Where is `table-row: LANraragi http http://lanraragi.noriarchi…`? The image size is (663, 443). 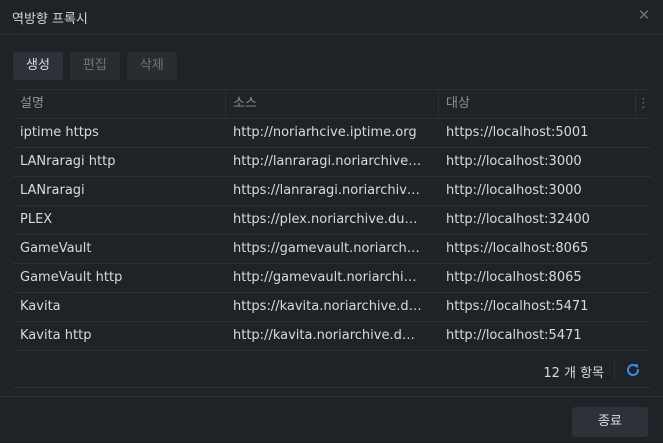 table-row: LANraragi http http://lanraragi.noriarchi… is located at coordinates (332, 162).